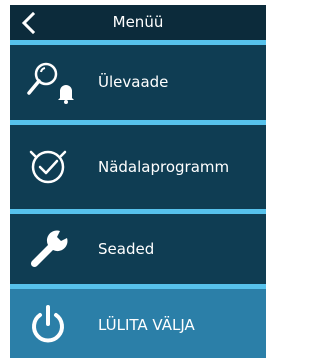 Image resolution: width=320 pixels, height=363 pixels. I want to click on header-bar: Menüü, so click(138, 22).